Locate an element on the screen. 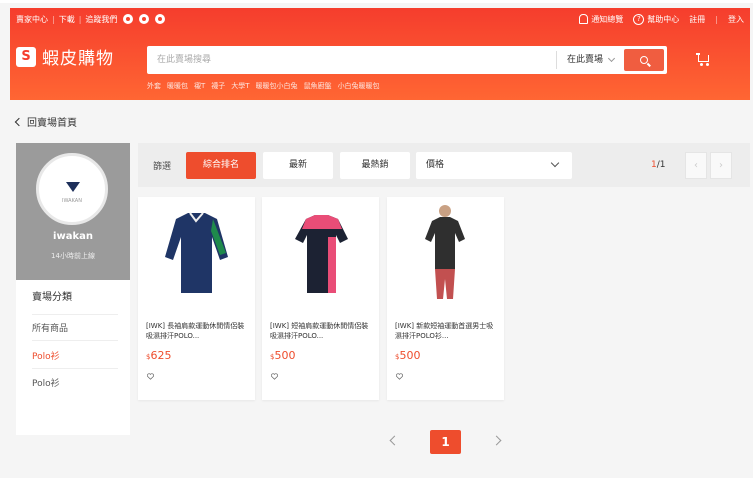  pagination-current-page: 1 is located at coordinates (445, 442).